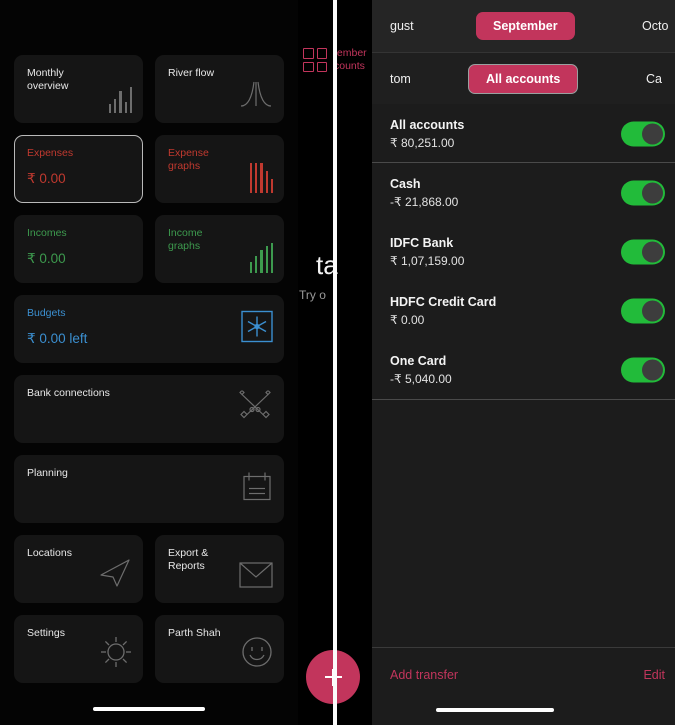 Image resolution: width=675 pixels, height=725 pixels. Describe the element at coordinates (257, 329) in the screenshot. I see `budget-snowflake-icon` at that location.